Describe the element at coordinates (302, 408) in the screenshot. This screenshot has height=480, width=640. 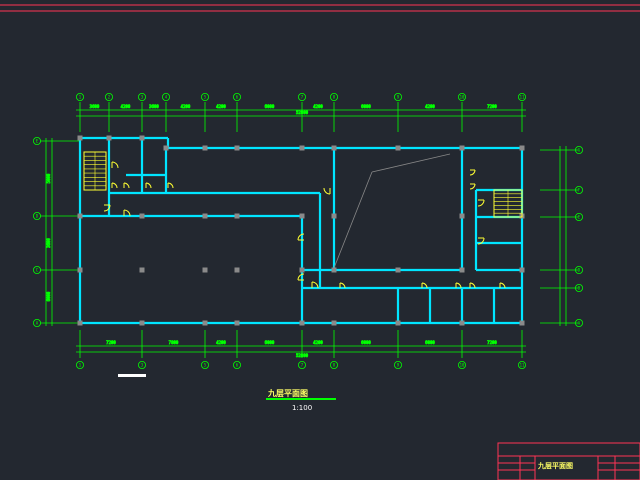
I see `drawing-scale: 1:100` at that location.